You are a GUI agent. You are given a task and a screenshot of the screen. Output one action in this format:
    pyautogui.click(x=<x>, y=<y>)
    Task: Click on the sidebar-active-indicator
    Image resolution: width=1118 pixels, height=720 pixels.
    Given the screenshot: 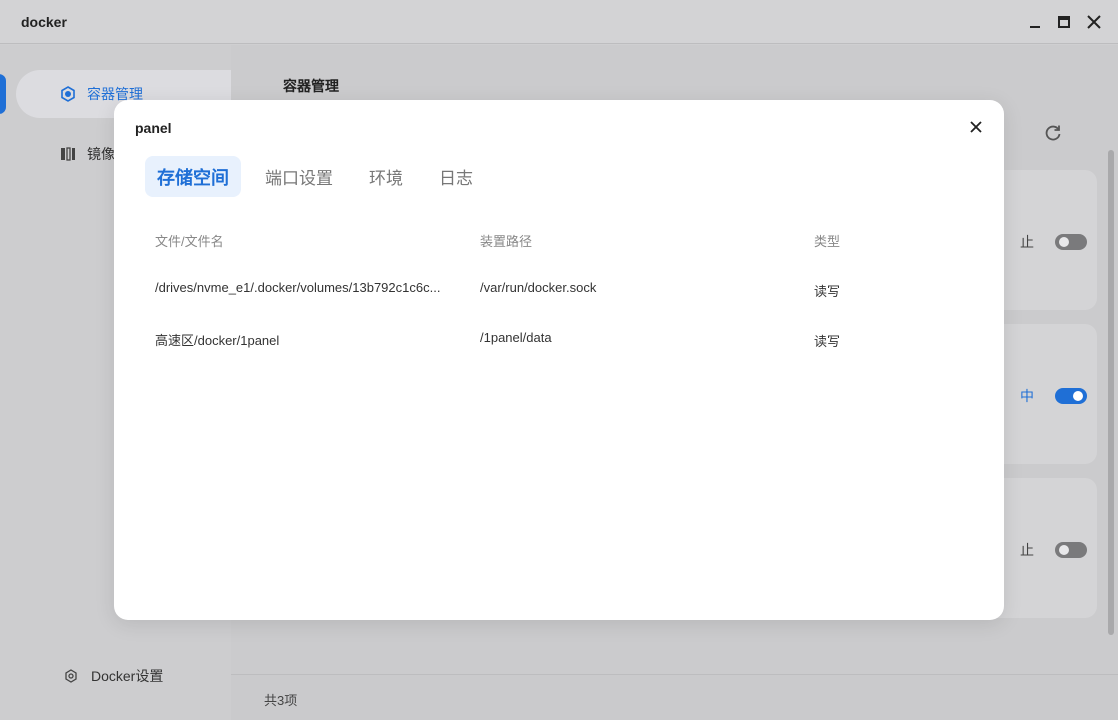 What is the action you would take?
    pyautogui.click(x=3, y=94)
    